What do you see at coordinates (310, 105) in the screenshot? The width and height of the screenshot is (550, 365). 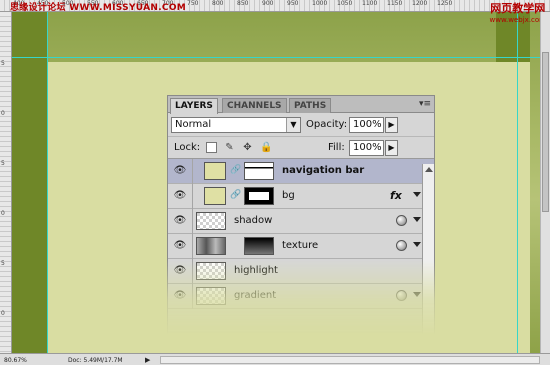 I see `tab-paths: PATHS` at bounding box center [310, 105].